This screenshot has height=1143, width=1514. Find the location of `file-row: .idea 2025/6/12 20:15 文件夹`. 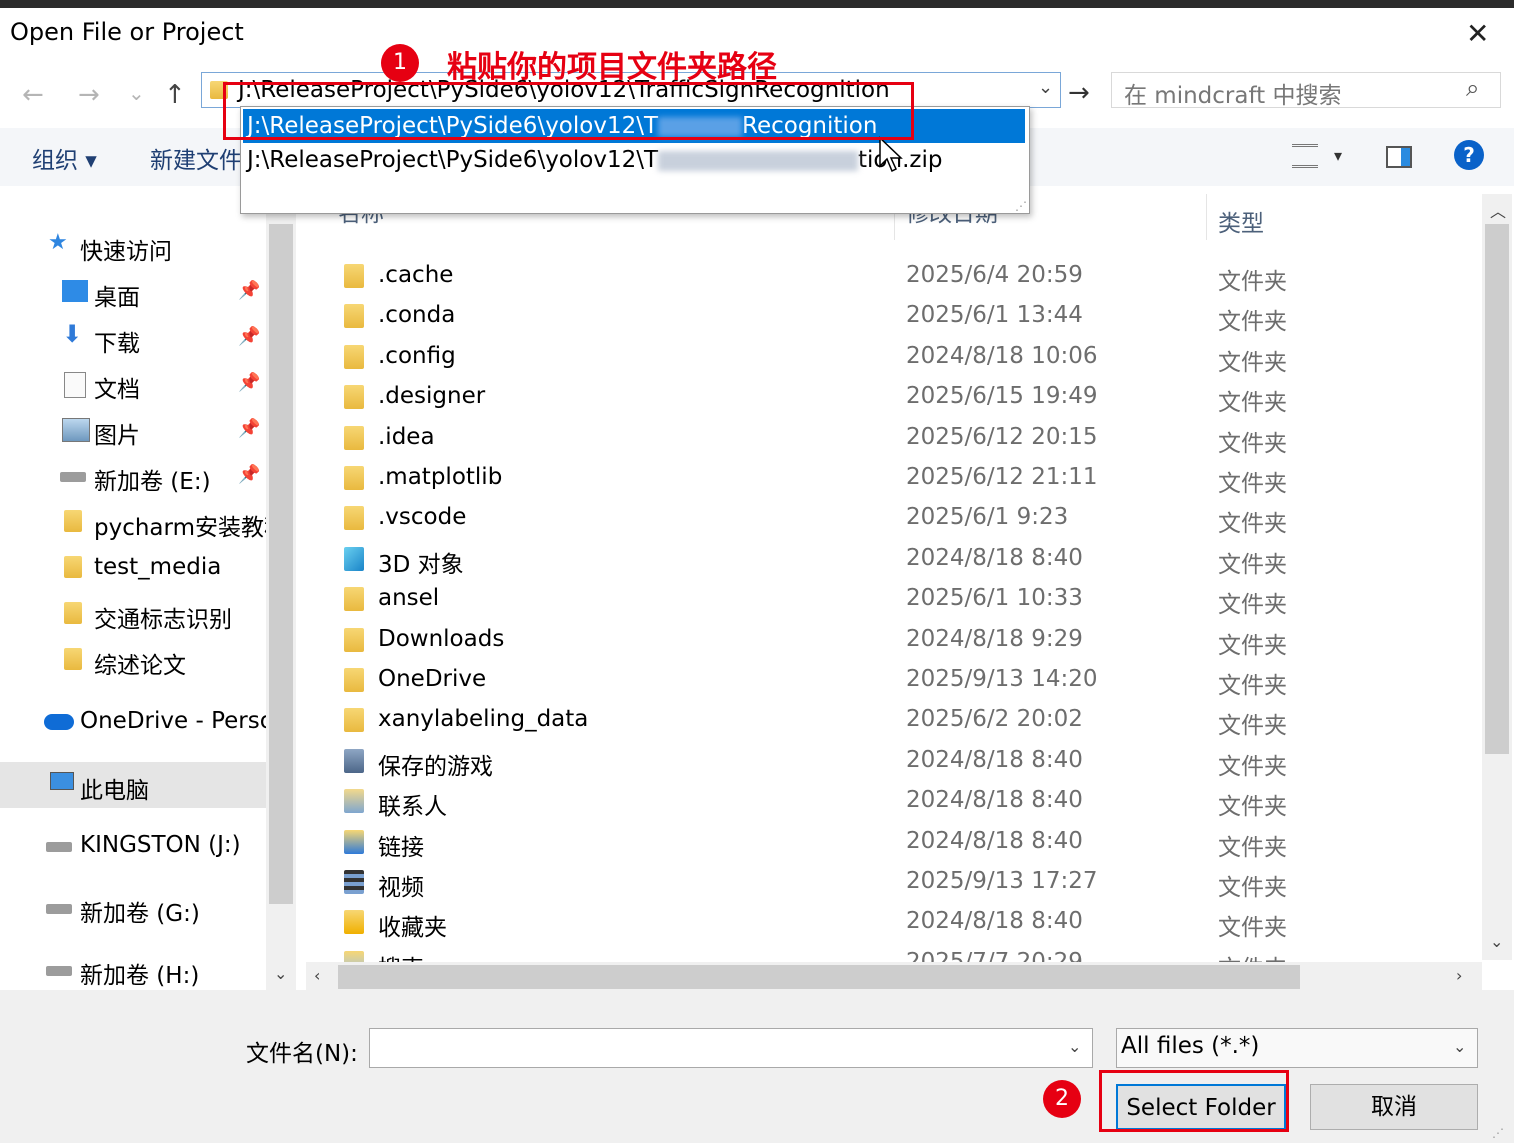

file-row: .idea 2025/6/12 20:15 文件夹 is located at coordinates (890, 438).